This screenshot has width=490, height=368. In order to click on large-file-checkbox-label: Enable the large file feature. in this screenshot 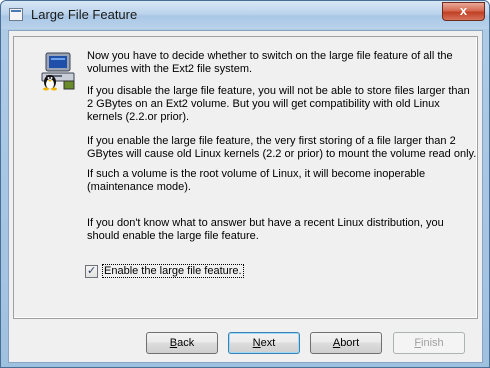, I will do `click(173, 271)`.